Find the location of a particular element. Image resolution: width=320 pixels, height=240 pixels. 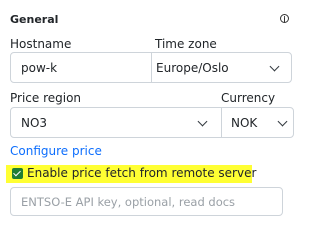

currency-select: NOK is located at coordinates (257, 122).